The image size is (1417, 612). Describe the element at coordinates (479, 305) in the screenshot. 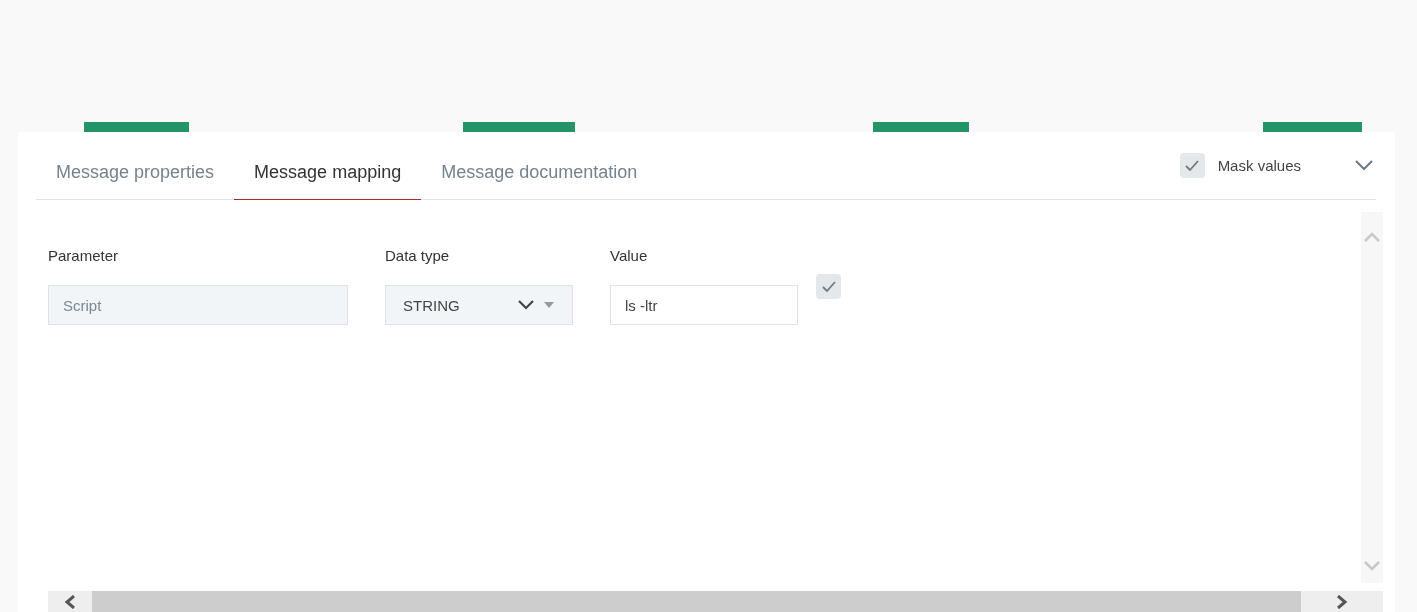

I see `data-type-select: STRING` at that location.